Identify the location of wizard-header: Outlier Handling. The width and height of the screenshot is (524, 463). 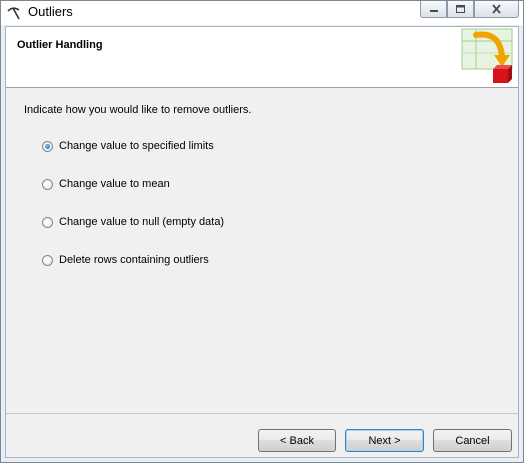
(262, 57).